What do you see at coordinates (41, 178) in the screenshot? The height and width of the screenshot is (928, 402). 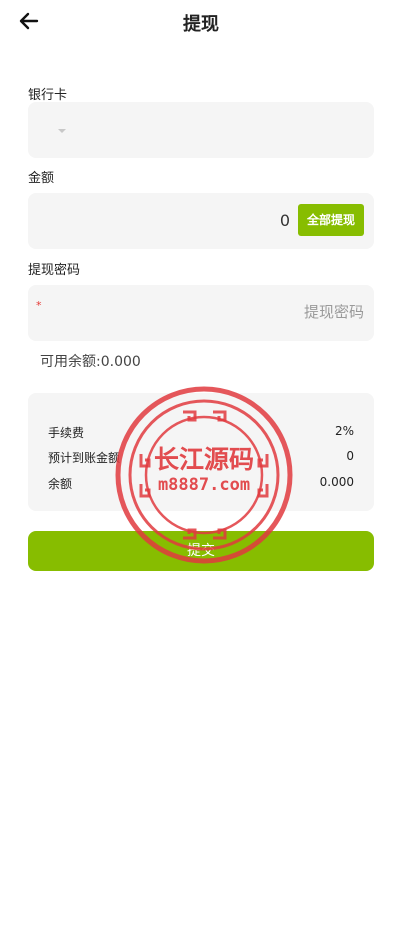 I see `amount-label: 金额` at bounding box center [41, 178].